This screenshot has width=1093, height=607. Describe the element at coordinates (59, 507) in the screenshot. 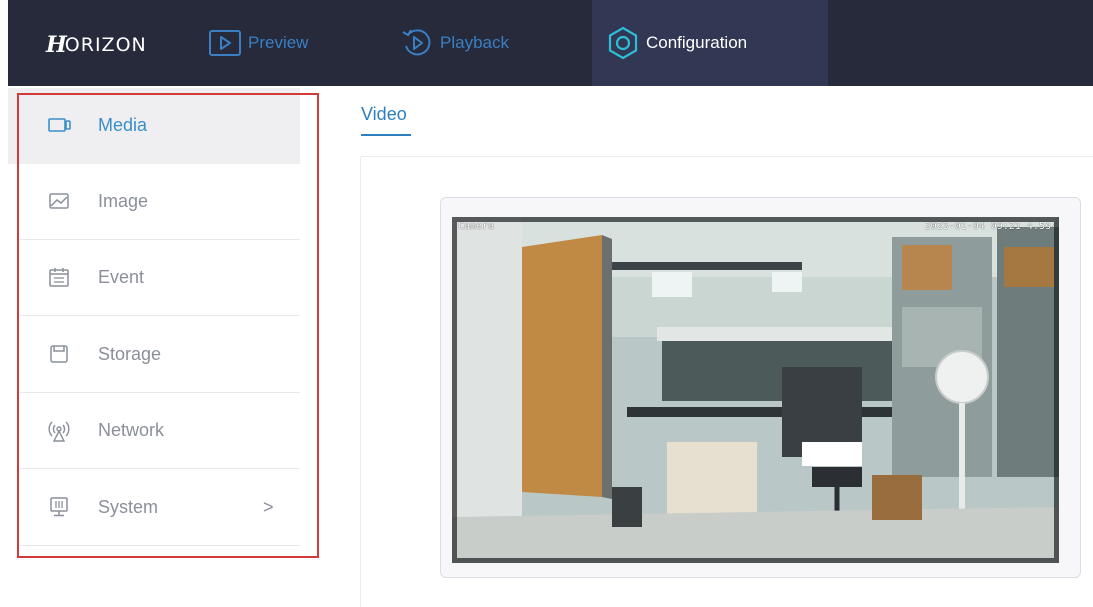

I see `monitor-icon` at that location.